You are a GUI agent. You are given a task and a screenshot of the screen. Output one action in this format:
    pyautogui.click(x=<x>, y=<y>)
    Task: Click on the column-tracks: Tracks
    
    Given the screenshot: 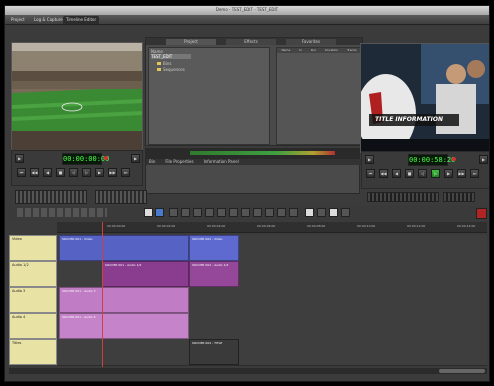 What is the action you would take?
    pyautogui.click(x=351, y=50)
    